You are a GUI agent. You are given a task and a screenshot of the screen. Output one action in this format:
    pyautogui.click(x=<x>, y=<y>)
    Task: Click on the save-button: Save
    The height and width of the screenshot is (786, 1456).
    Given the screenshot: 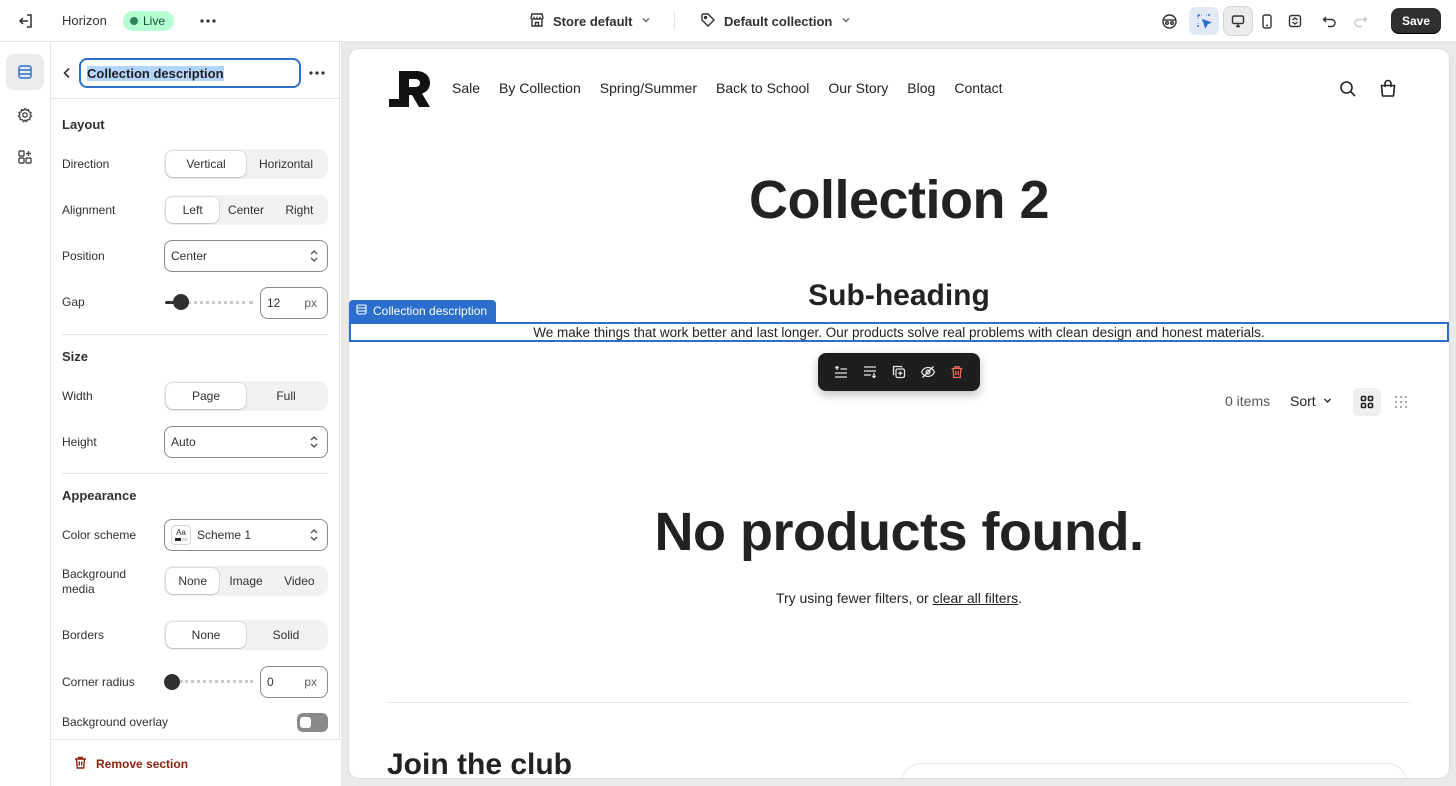 What is the action you would take?
    pyautogui.click(x=1416, y=21)
    